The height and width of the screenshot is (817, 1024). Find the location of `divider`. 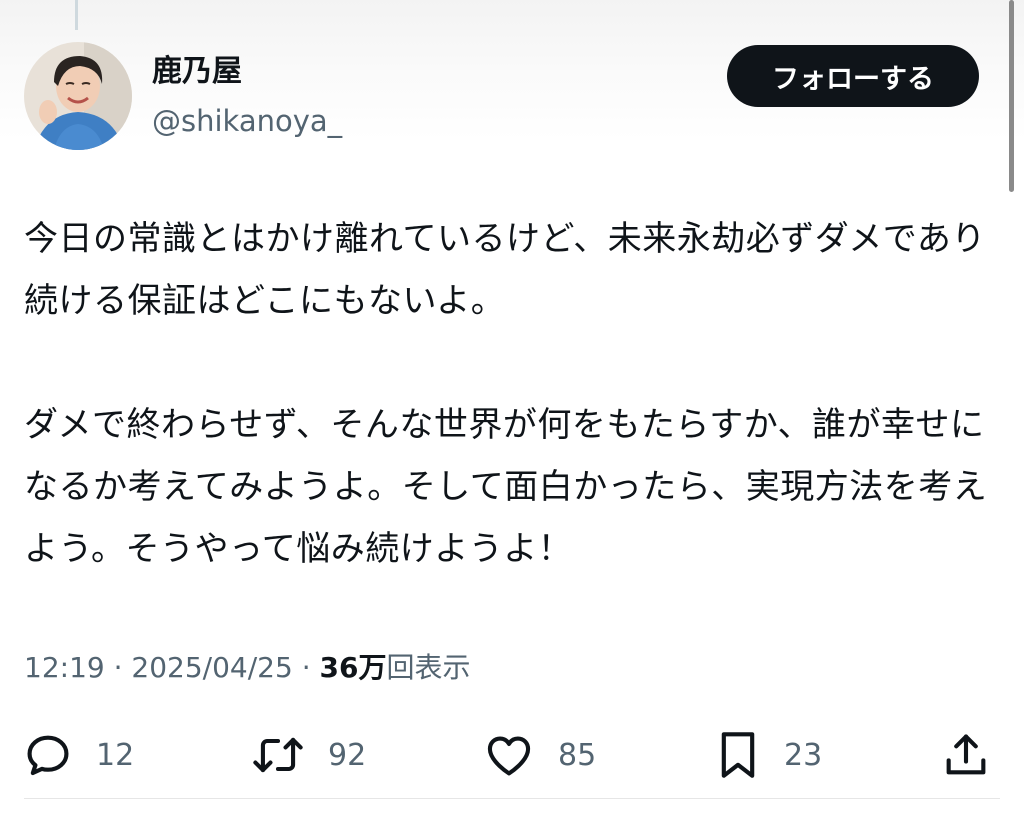

divider is located at coordinates (512, 798).